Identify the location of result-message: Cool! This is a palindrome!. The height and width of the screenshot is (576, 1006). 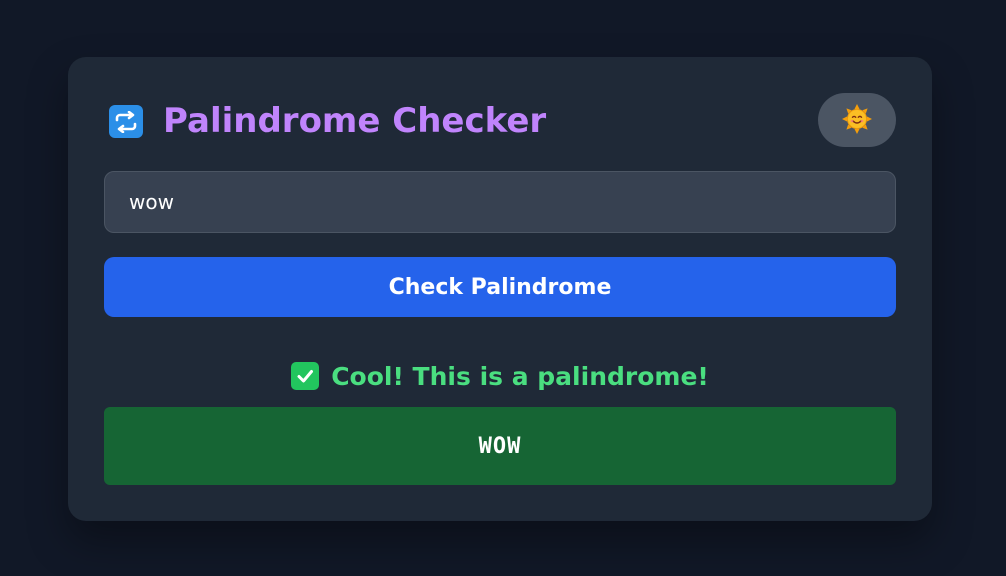
(500, 376).